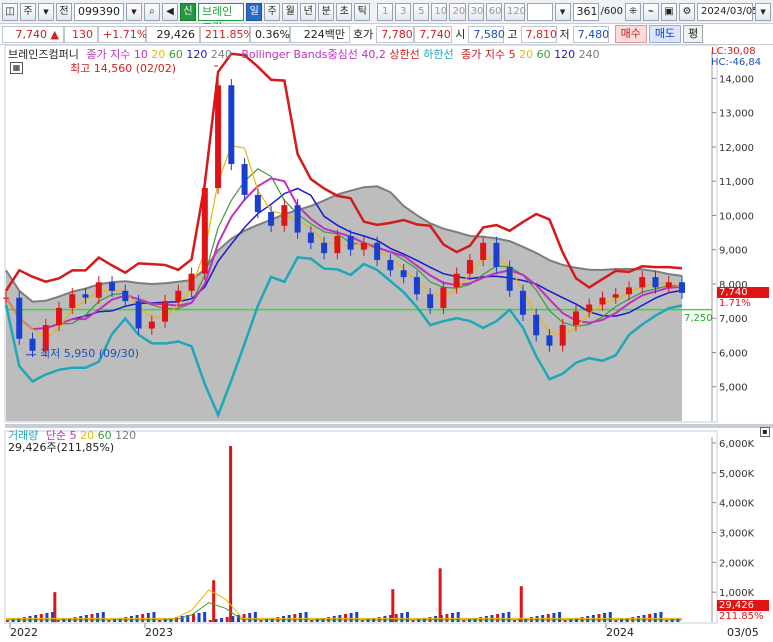 The height and width of the screenshot is (642, 773). I want to click on minute-3: 3, so click(403, 11).